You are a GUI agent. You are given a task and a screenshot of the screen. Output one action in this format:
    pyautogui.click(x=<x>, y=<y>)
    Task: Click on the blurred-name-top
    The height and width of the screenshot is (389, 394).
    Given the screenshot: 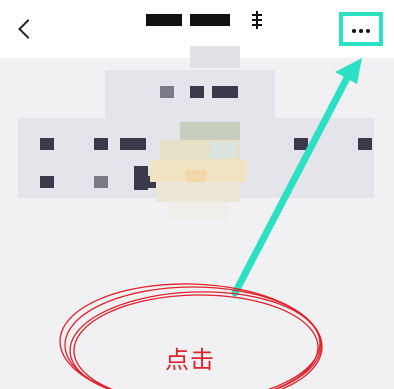 What is the action you would take?
    pyautogui.click(x=215, y=57)
    